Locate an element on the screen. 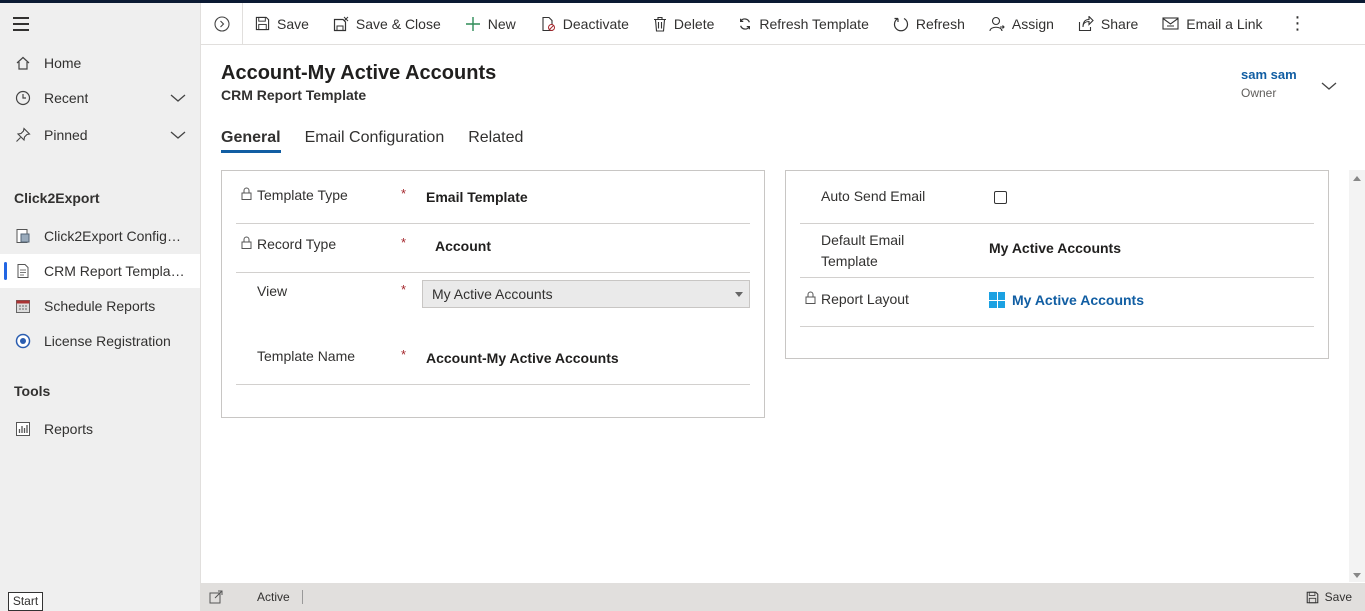 The height and width of the screenshot is (611, 1365). person-icon is located at coordinates (997, 23).